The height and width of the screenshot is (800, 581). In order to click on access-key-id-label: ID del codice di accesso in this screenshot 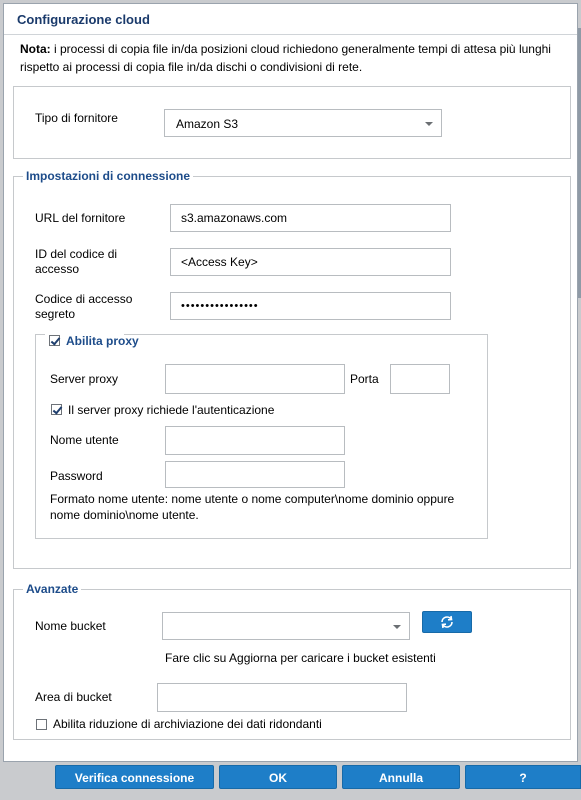, I will do `click(76, 261)`.